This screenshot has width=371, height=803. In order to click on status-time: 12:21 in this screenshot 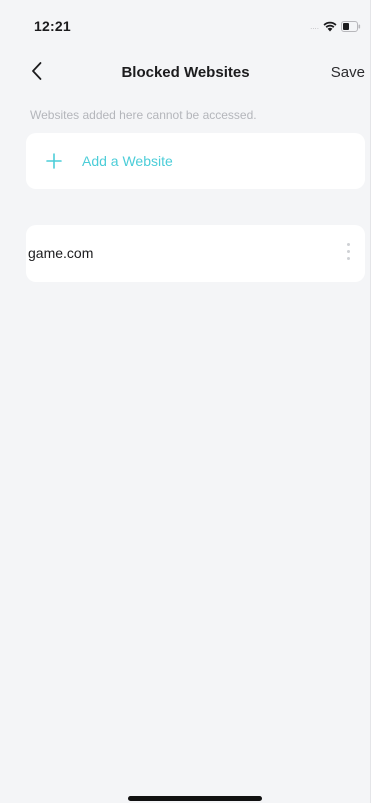, I will do `click(52, 26)`.